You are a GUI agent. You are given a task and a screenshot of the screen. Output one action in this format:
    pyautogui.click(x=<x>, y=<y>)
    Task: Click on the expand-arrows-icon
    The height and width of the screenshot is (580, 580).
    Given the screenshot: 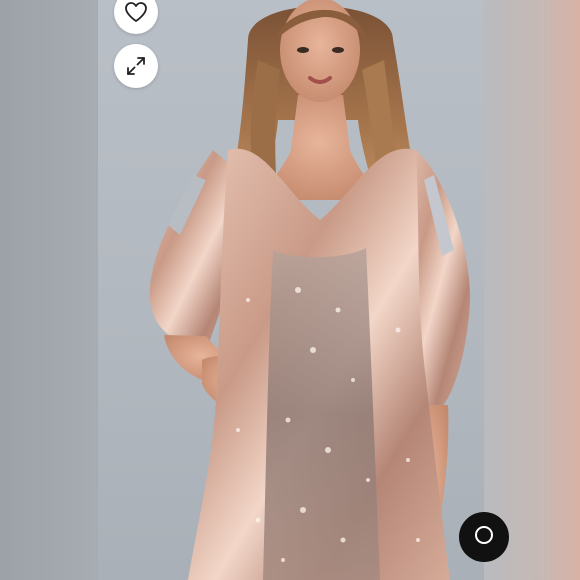 What is the action you would take?
    pyautogui.click(x=136, y=66)
    